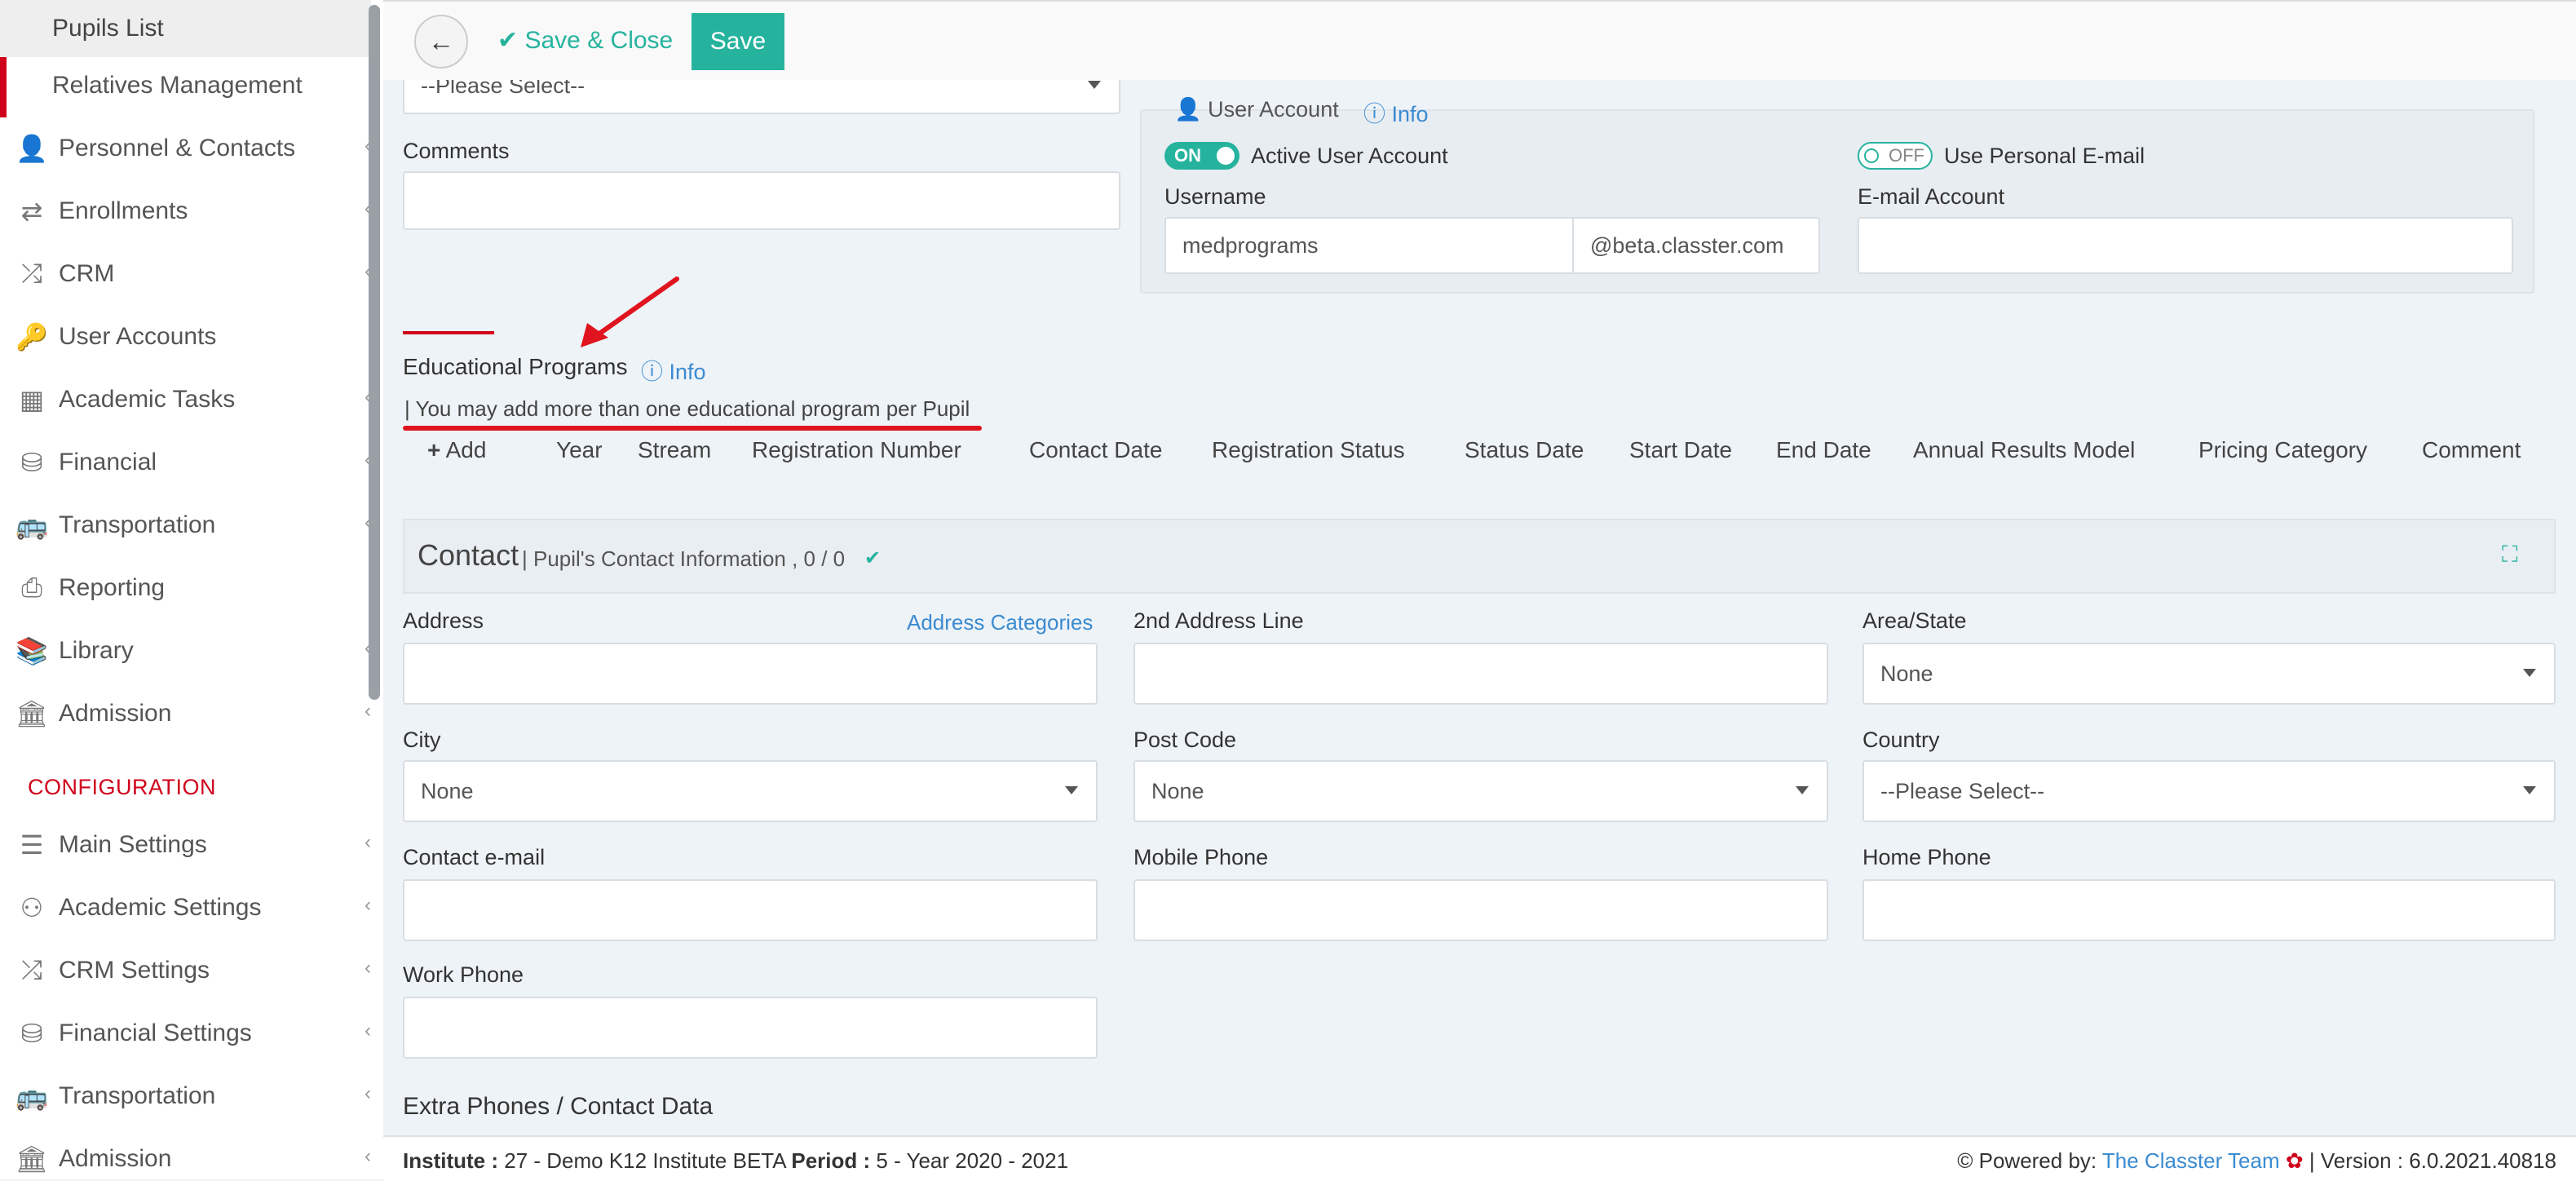 This screenshot has height=1181, width=2576. I want to click on sidebar-item-relatives-management: Relatives Management, so click(185, 85).